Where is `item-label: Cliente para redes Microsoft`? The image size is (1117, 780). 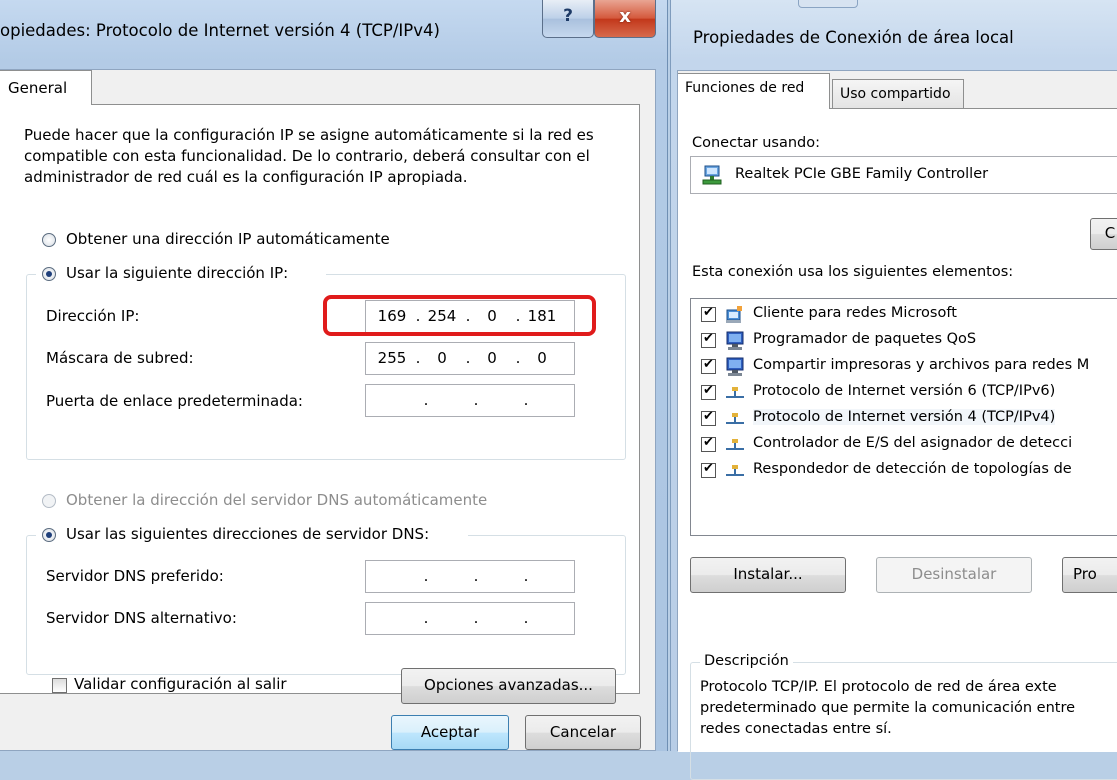 item-label: Cliente para redes Microsoft is located at coordinates (855, 313).